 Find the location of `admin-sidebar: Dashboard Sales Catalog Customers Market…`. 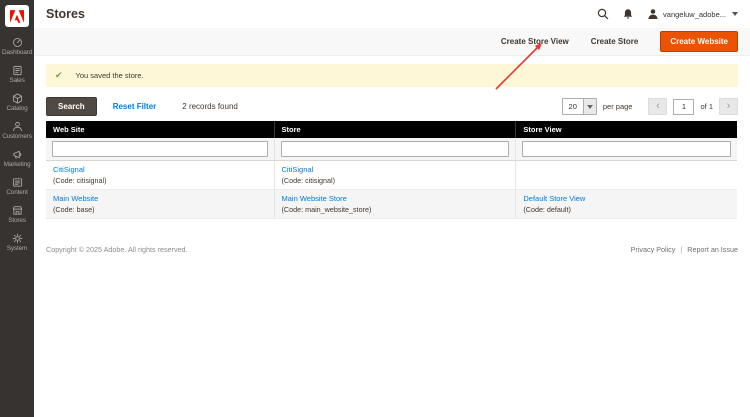

admin-sidebar: Dashboard Sales Catalog Customers Market… is located at coordinates (17, 208).